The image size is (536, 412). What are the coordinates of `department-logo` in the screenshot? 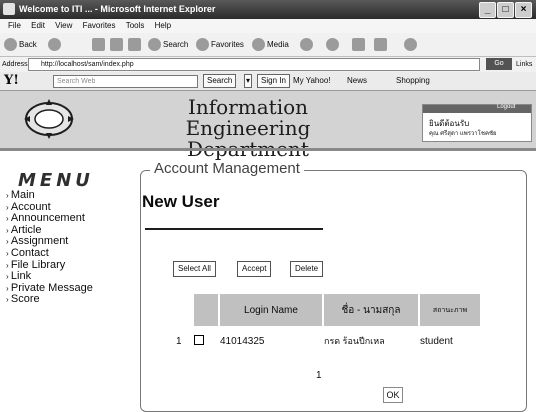 It's located at (49, 119).